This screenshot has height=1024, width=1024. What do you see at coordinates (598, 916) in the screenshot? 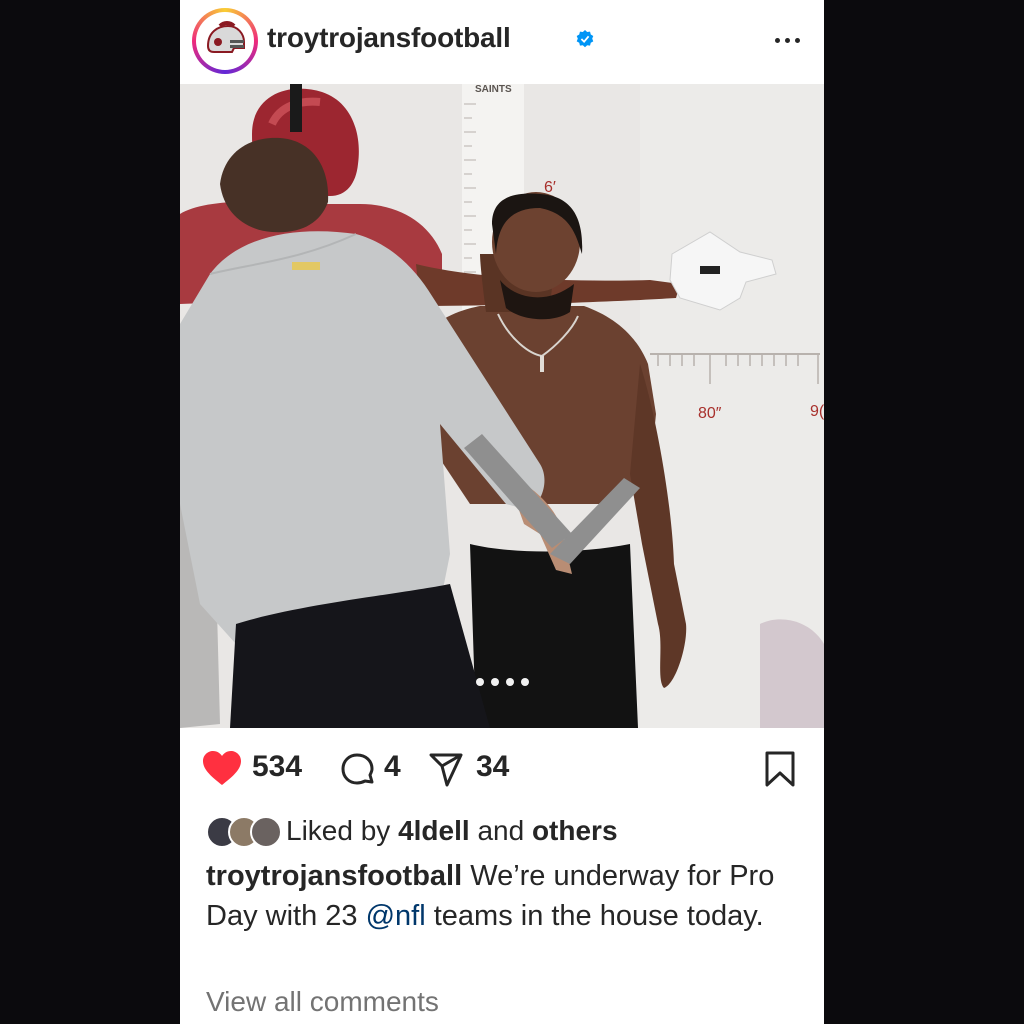
I see `caption-text-end: teams in the house today.` at bounding box center [598, 916].